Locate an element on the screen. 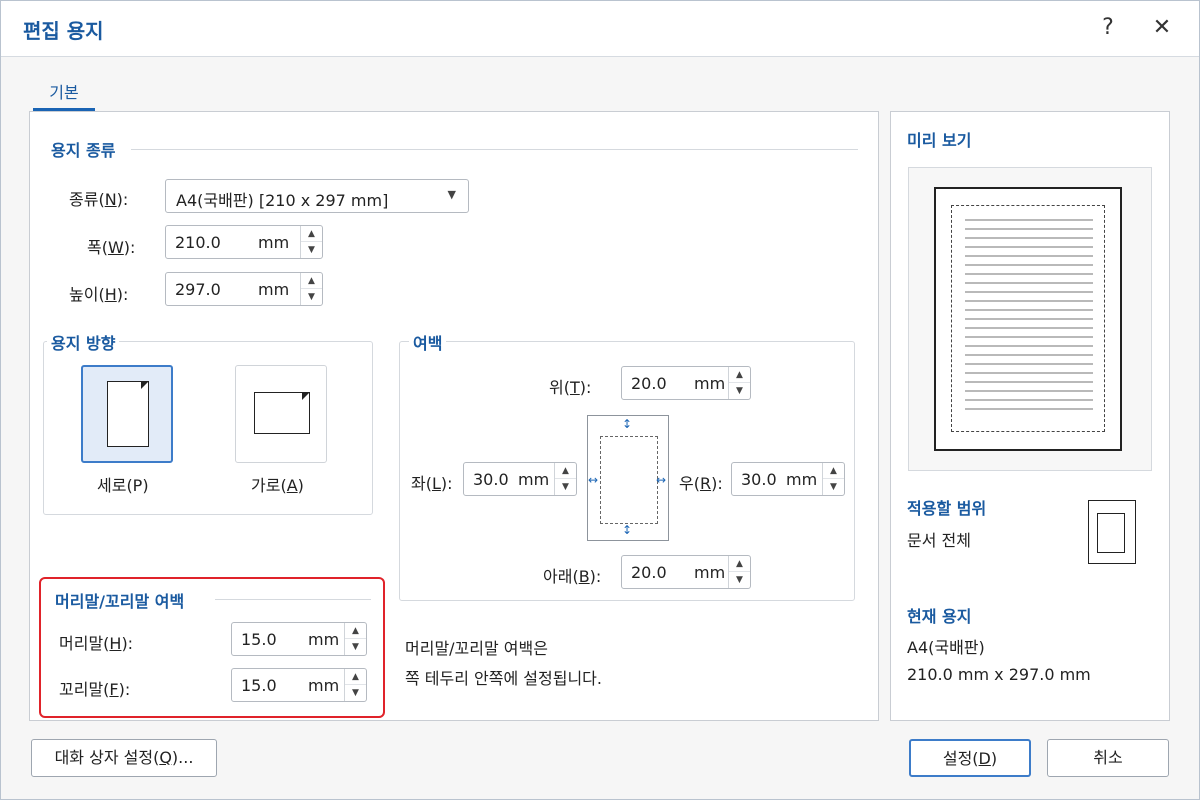 The height and width of the screenshot is (800, 1200). bottom-margin-value: 20.0 is located at coordinates (649, 572).